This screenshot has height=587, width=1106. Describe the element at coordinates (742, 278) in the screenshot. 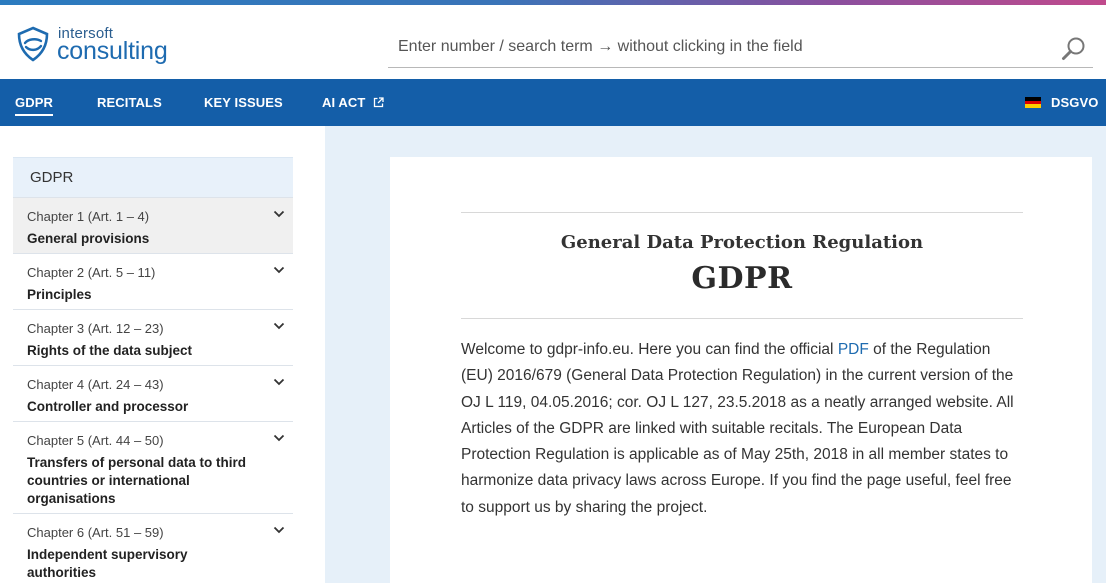

I see `page-title: GDPR` at that location.